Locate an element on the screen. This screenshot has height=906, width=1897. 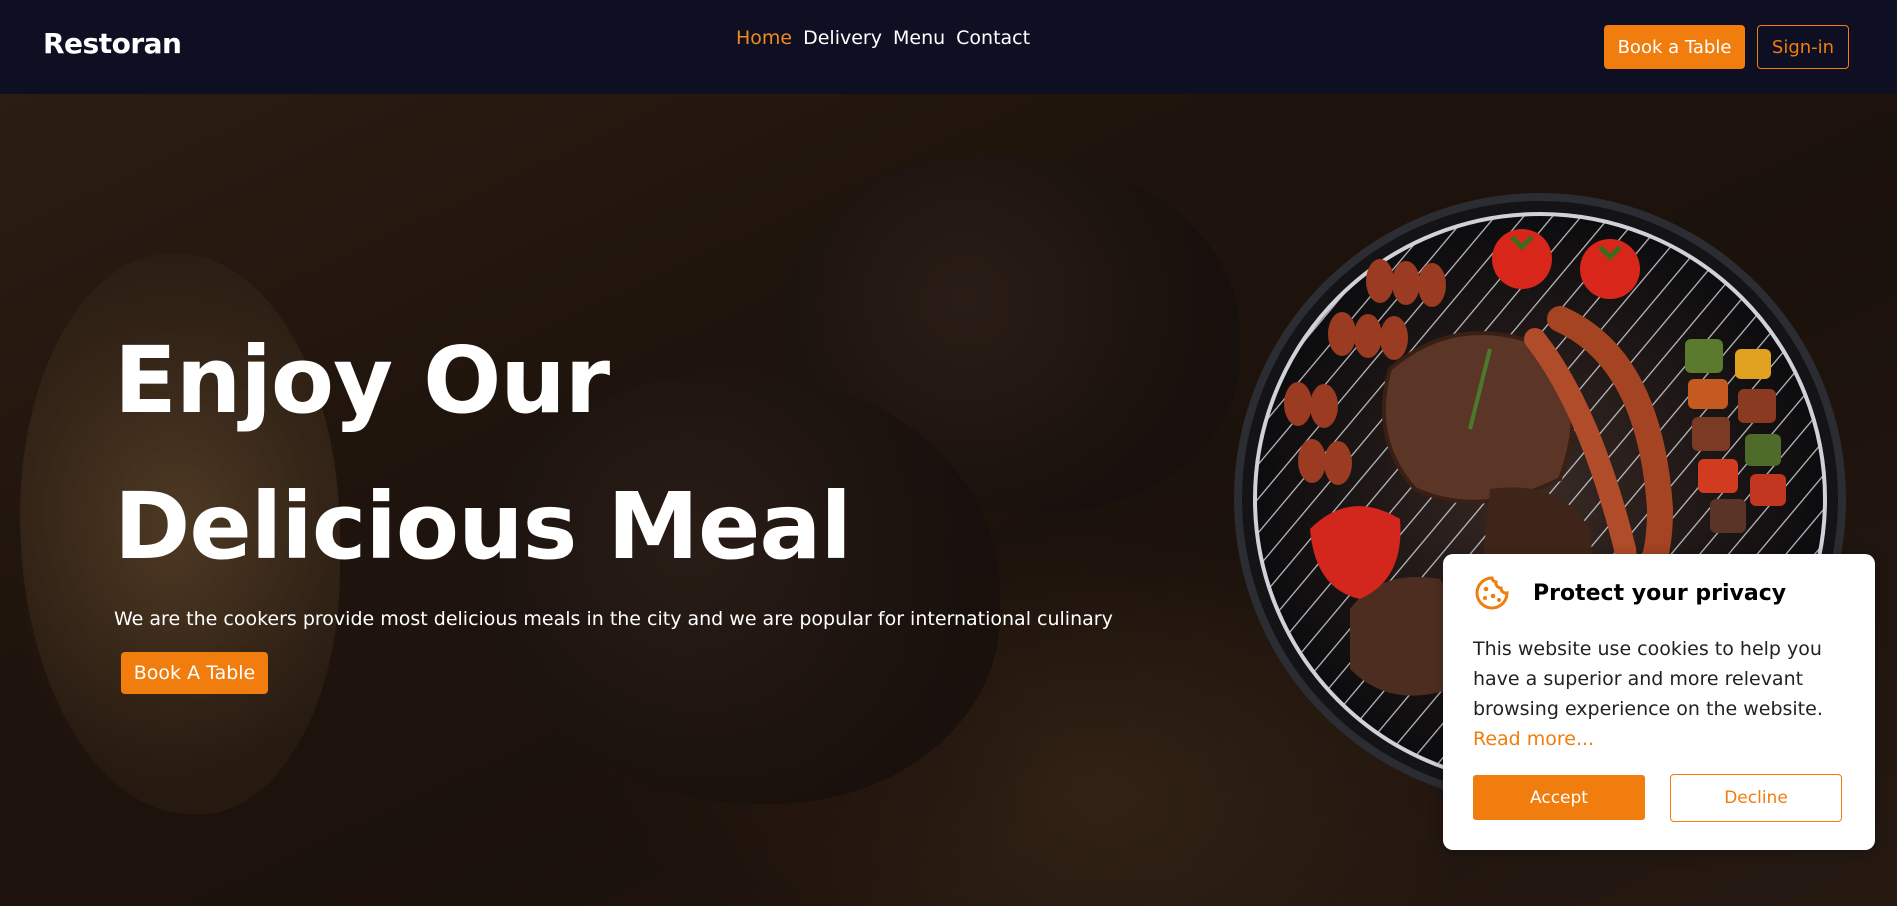
nav-link-menu: Menu is located at coordinates (919, 38).